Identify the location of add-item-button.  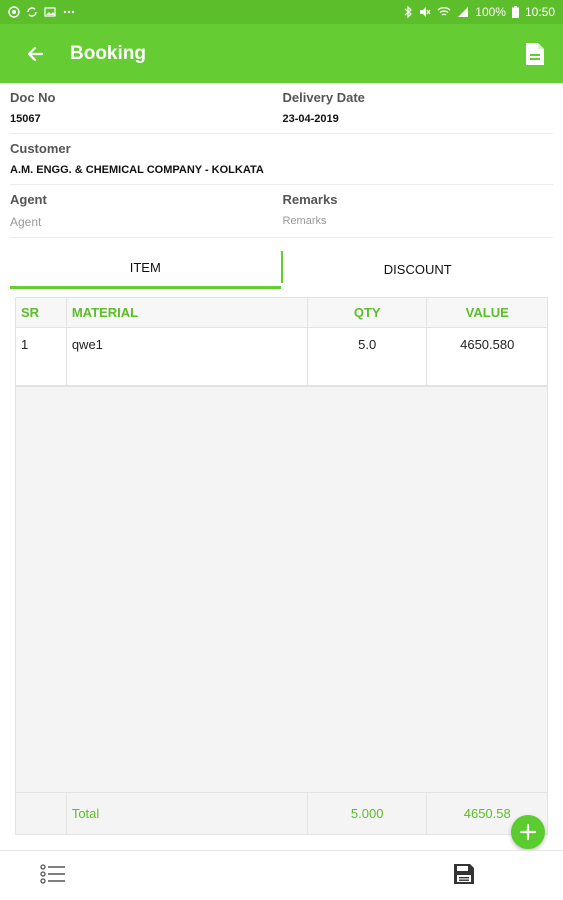
(528, 832).